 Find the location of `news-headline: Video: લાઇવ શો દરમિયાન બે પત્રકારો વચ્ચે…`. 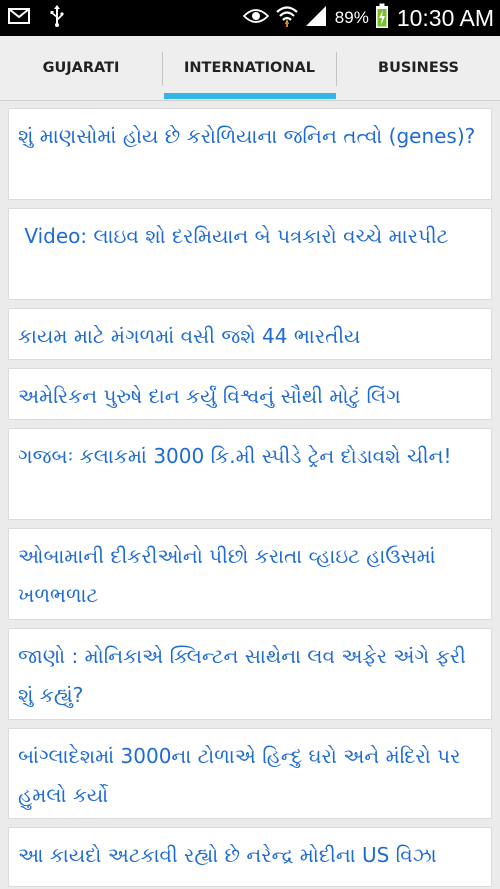

news-headline: Video: લાઇવ શો દરમિયાન બે પત્રકારો વચ્ચે… is located at coordinates (233, 236).